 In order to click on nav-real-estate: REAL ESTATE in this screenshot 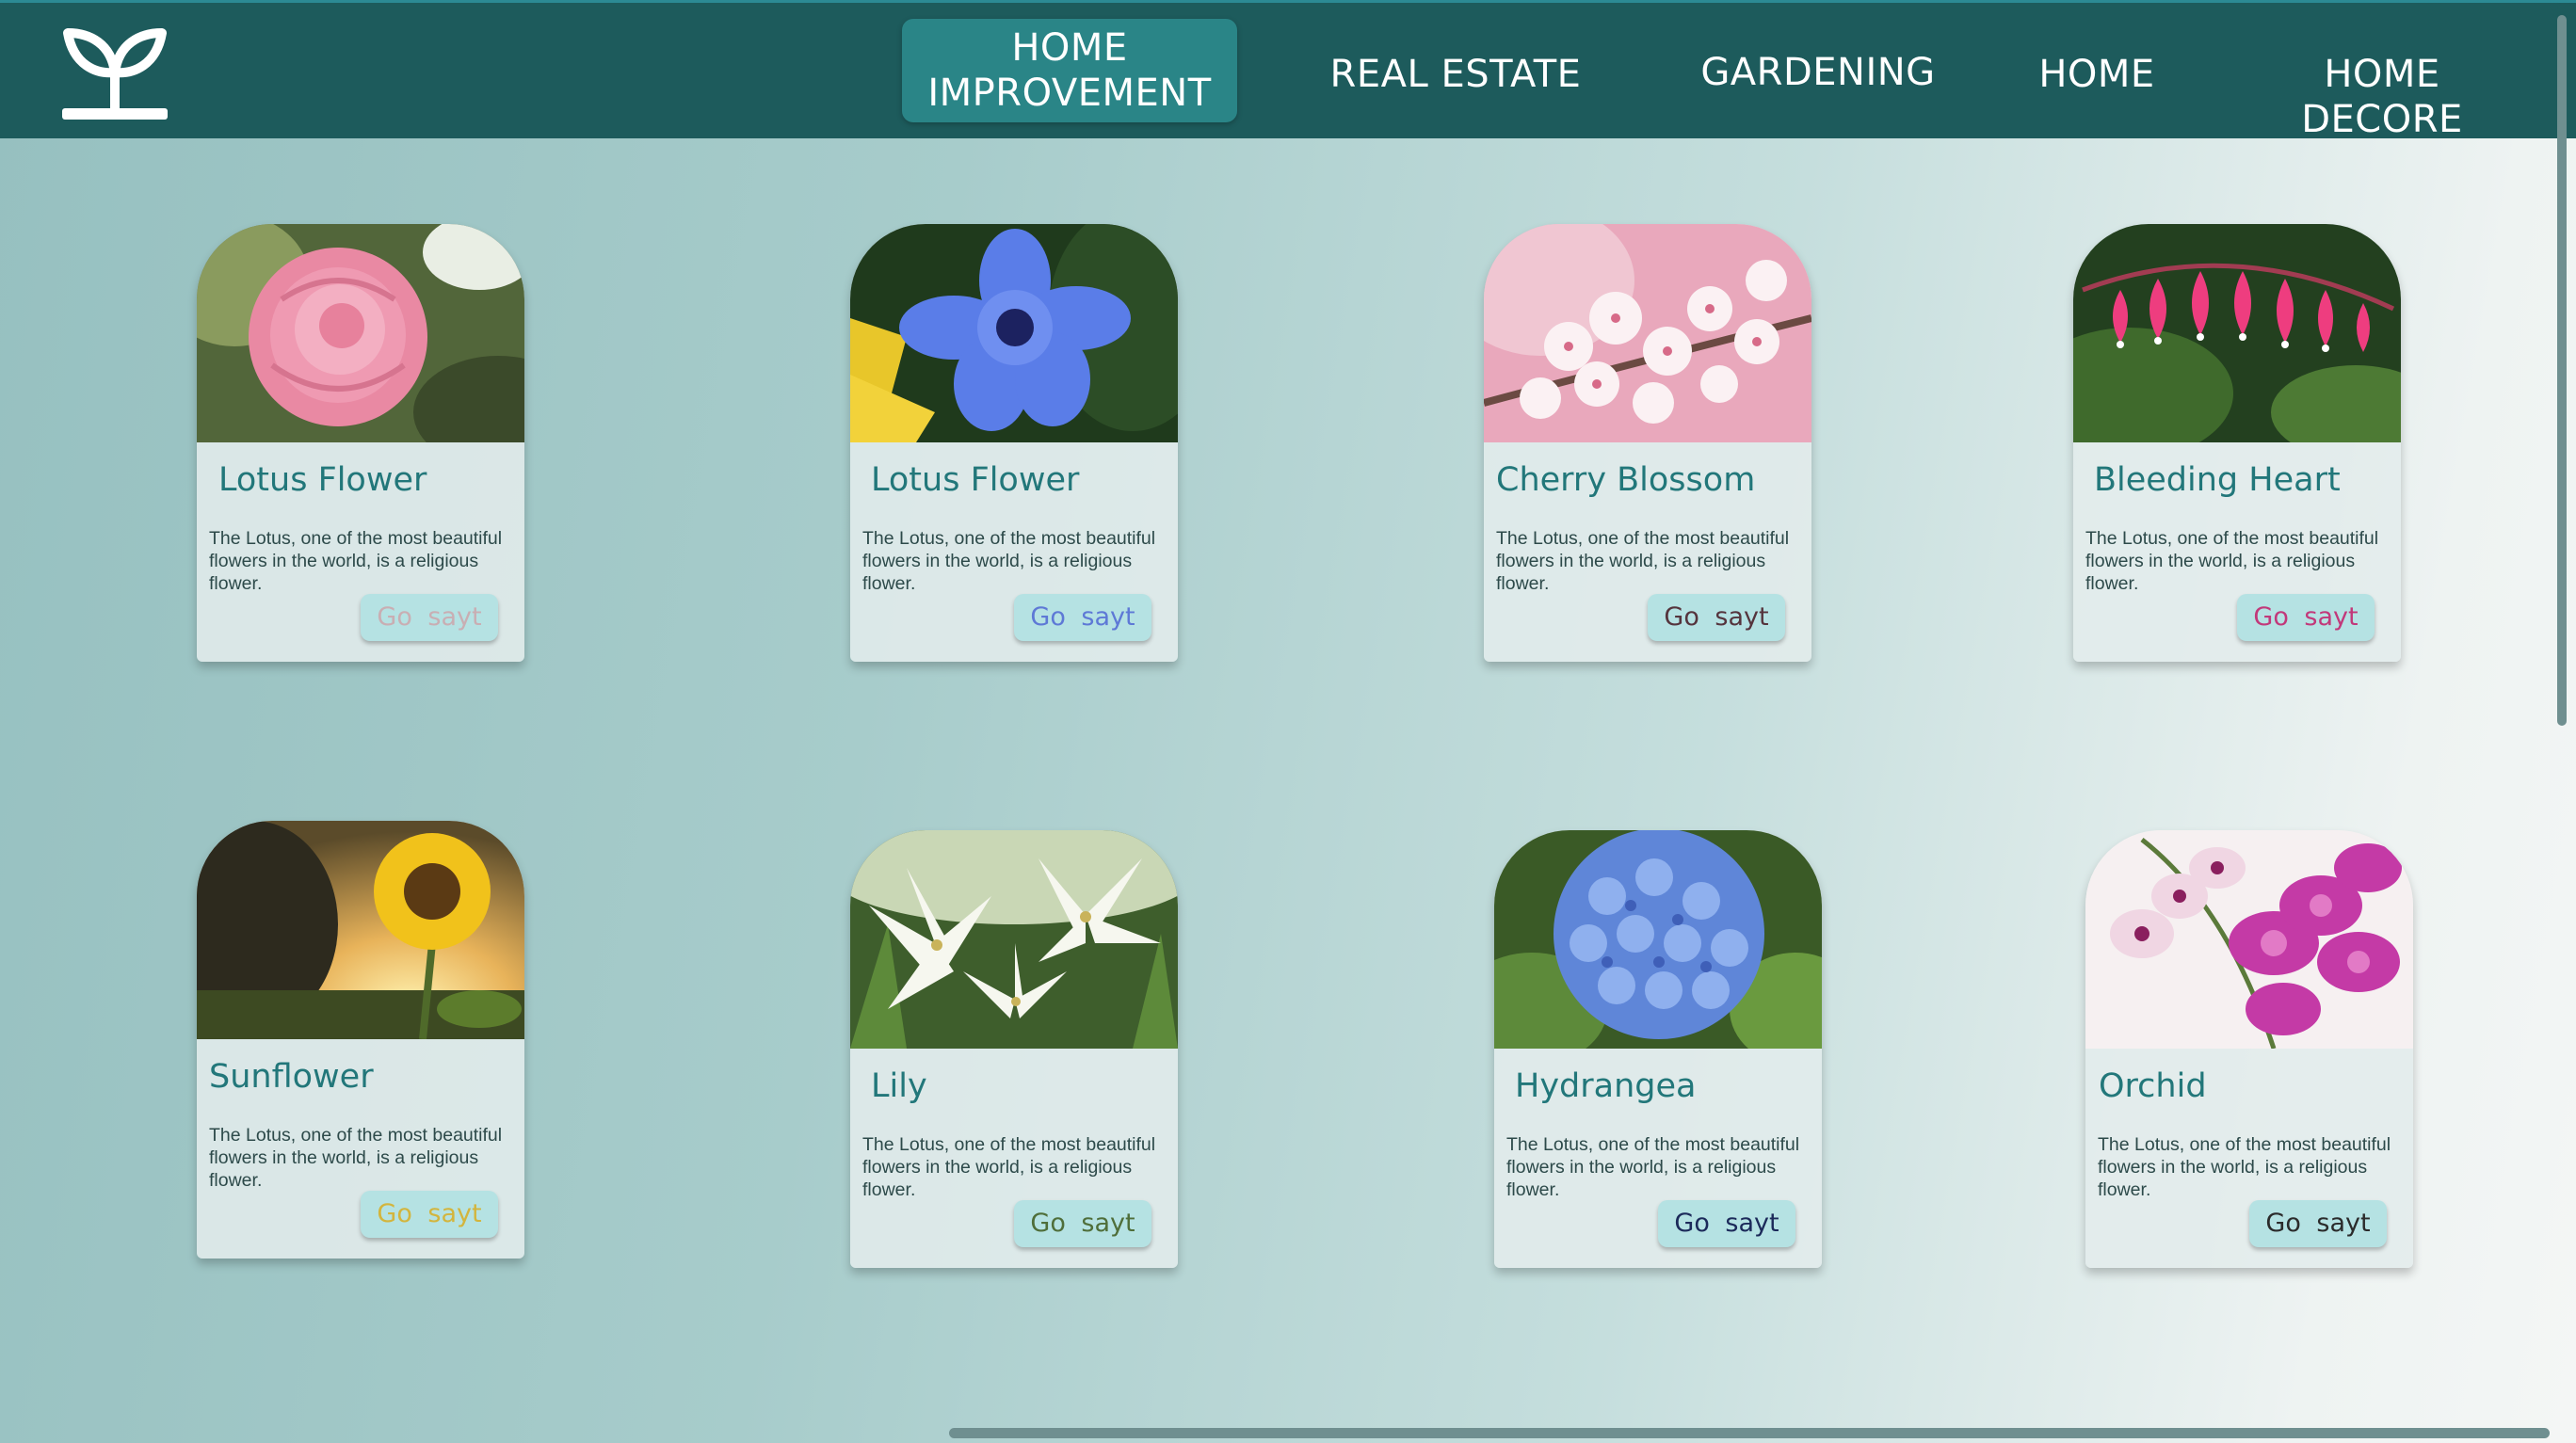, I will do `click(1455, 74)`.